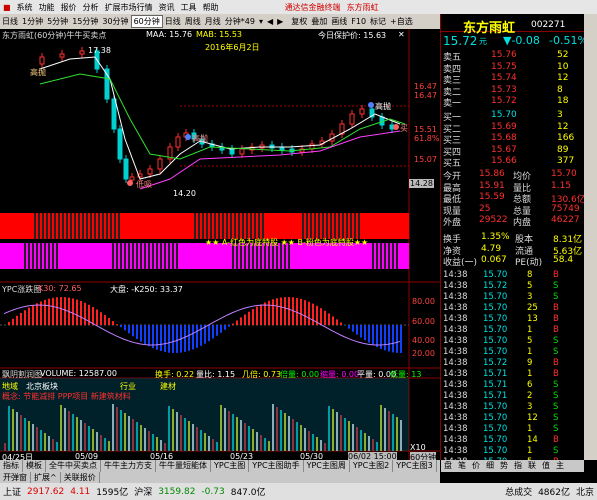 The width and height of the screenshot is (597, 500). Describe the element at coordinates (339, 21) in the screenshot. I see `toolbar-draw: 画线` at that location.